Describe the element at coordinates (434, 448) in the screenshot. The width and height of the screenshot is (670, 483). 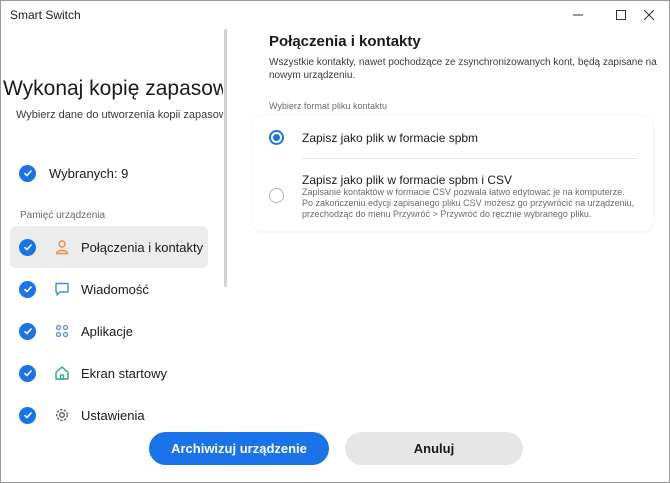
I see `cancel-button: Anuluj` at that location.